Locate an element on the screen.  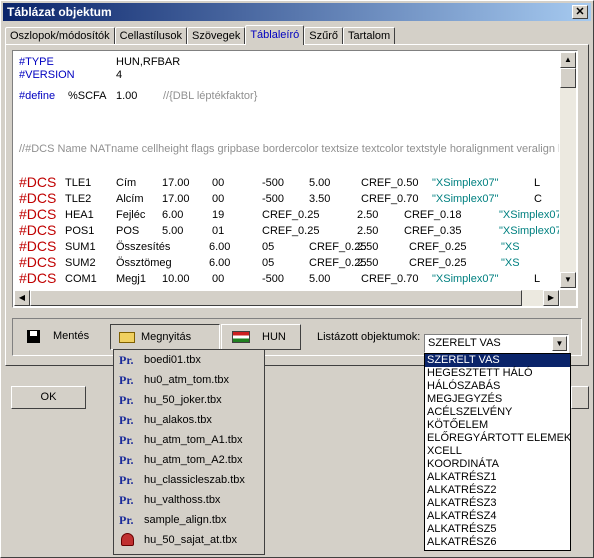
dropdown-option: HÁLÓSZABÁS is located at coordinates (497, 386).